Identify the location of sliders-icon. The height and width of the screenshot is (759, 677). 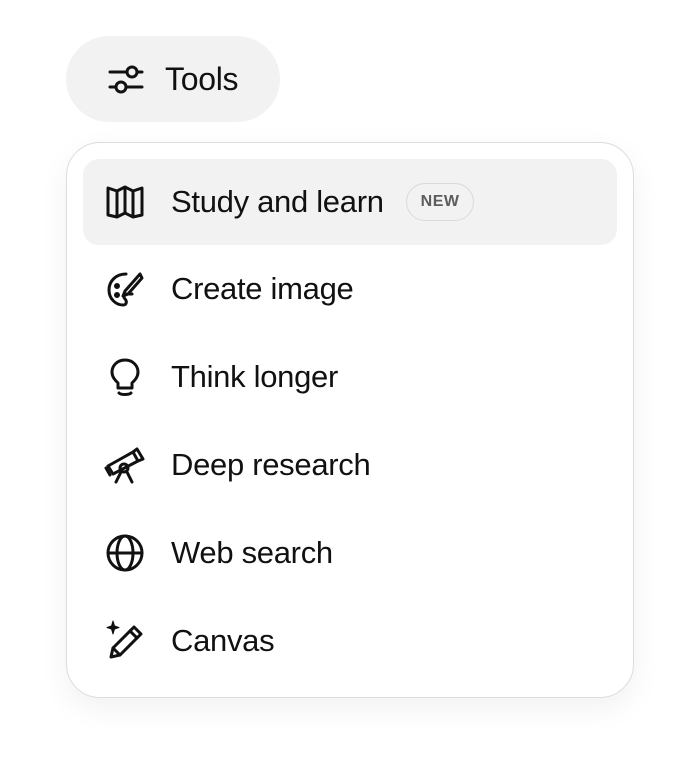
(126, 79).